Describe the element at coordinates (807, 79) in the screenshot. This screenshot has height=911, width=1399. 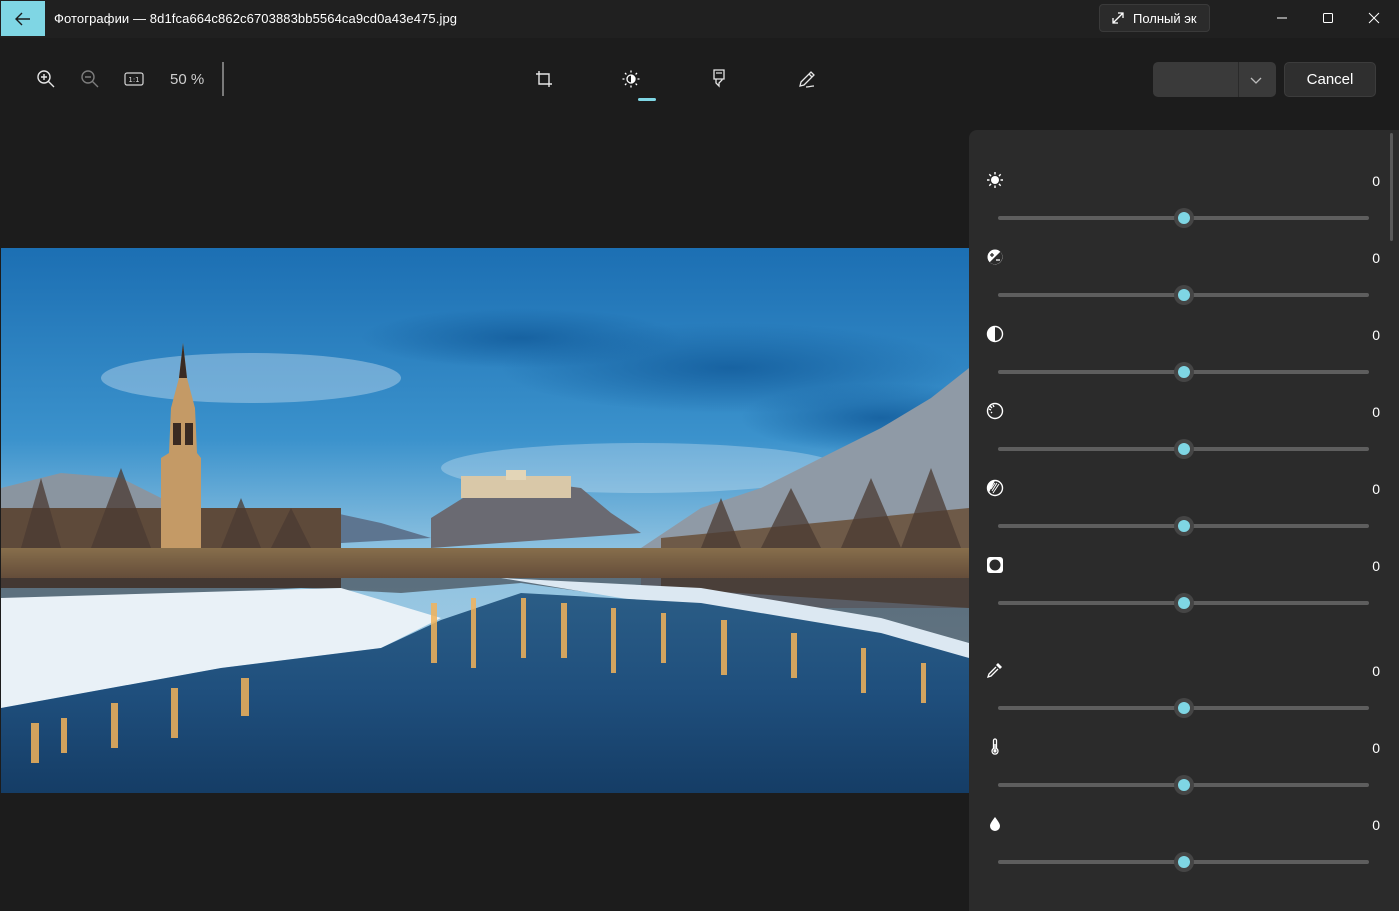
I see `markup-pen-icon` at that location.